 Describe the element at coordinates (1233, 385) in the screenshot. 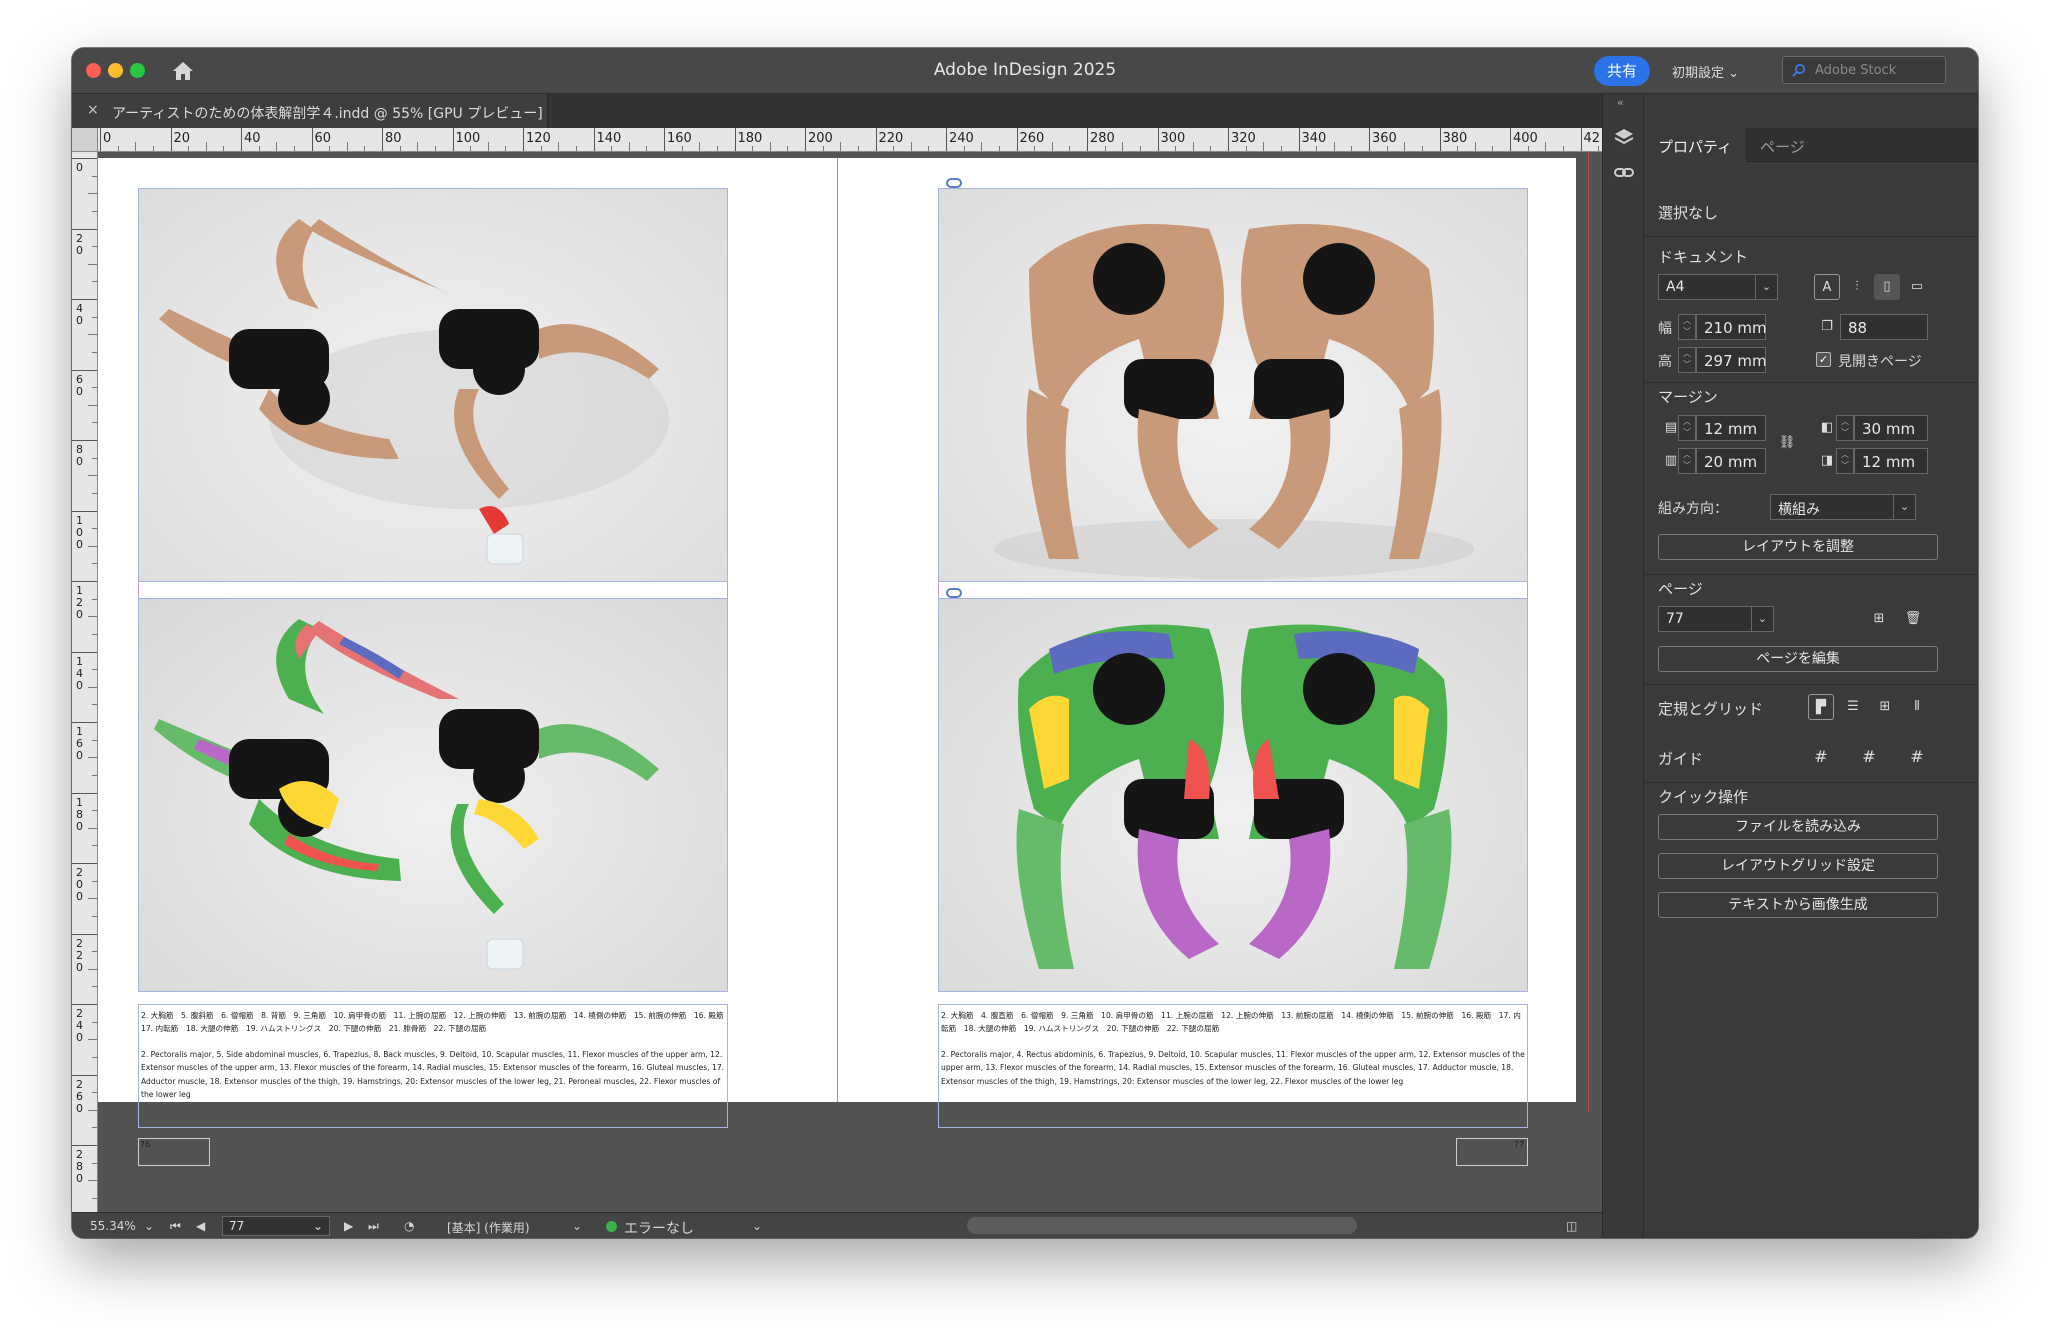

I see `photo-frame-top-right` at that location.